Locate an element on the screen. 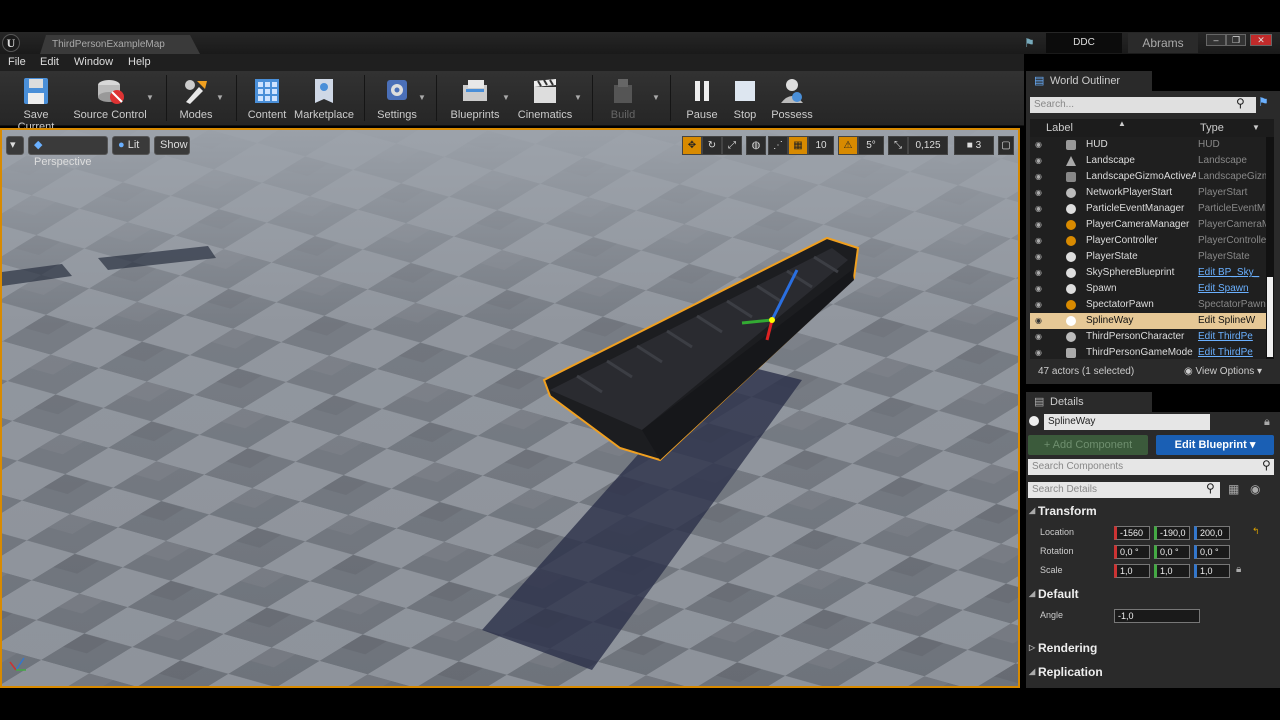 The height and width of the screenshot is (720, 1280). outliner-row-third-person-character: ◉ ThirdPersonCharacter Edit ThirdPe is located at coordinates (1148, 337).